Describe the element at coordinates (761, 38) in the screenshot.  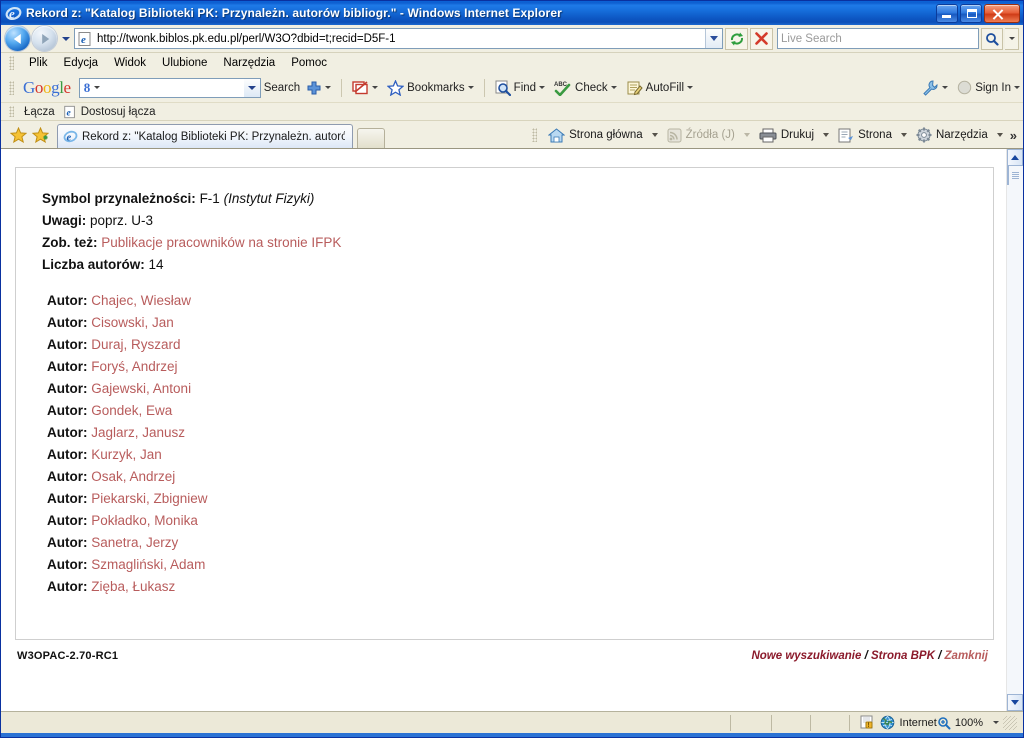
I see `stop-button` at that location.